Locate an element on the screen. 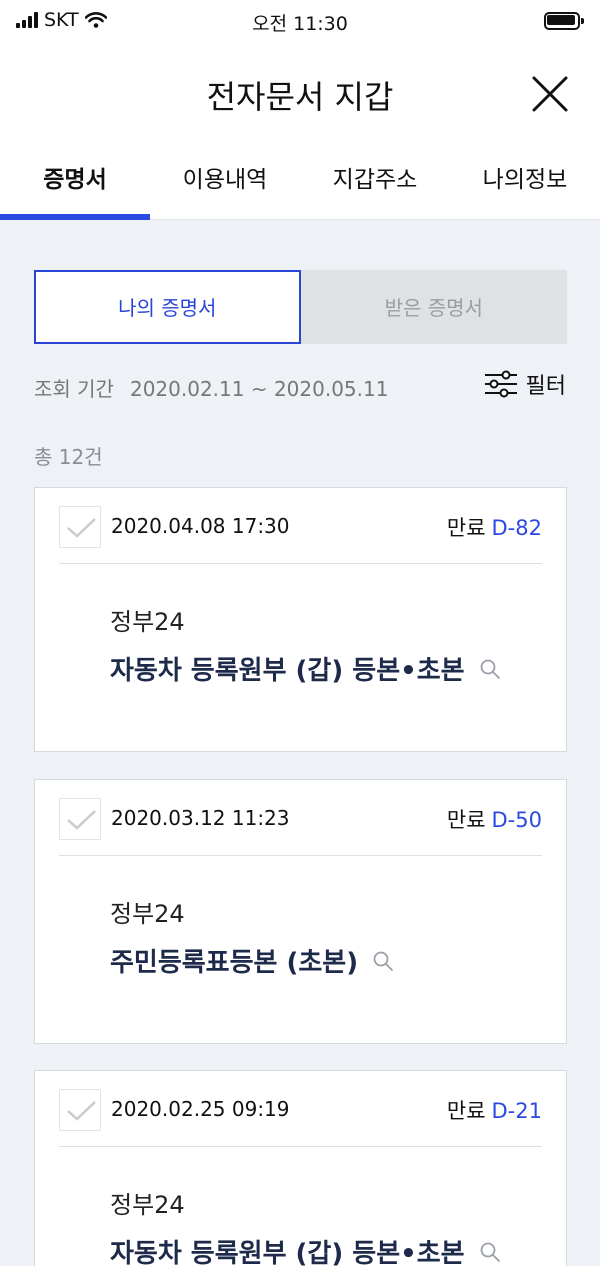 This screenshot has width=600, height=1266. certificate-segment: 나의 증명서 받은 증명서 is located at coordinates (300, 307).